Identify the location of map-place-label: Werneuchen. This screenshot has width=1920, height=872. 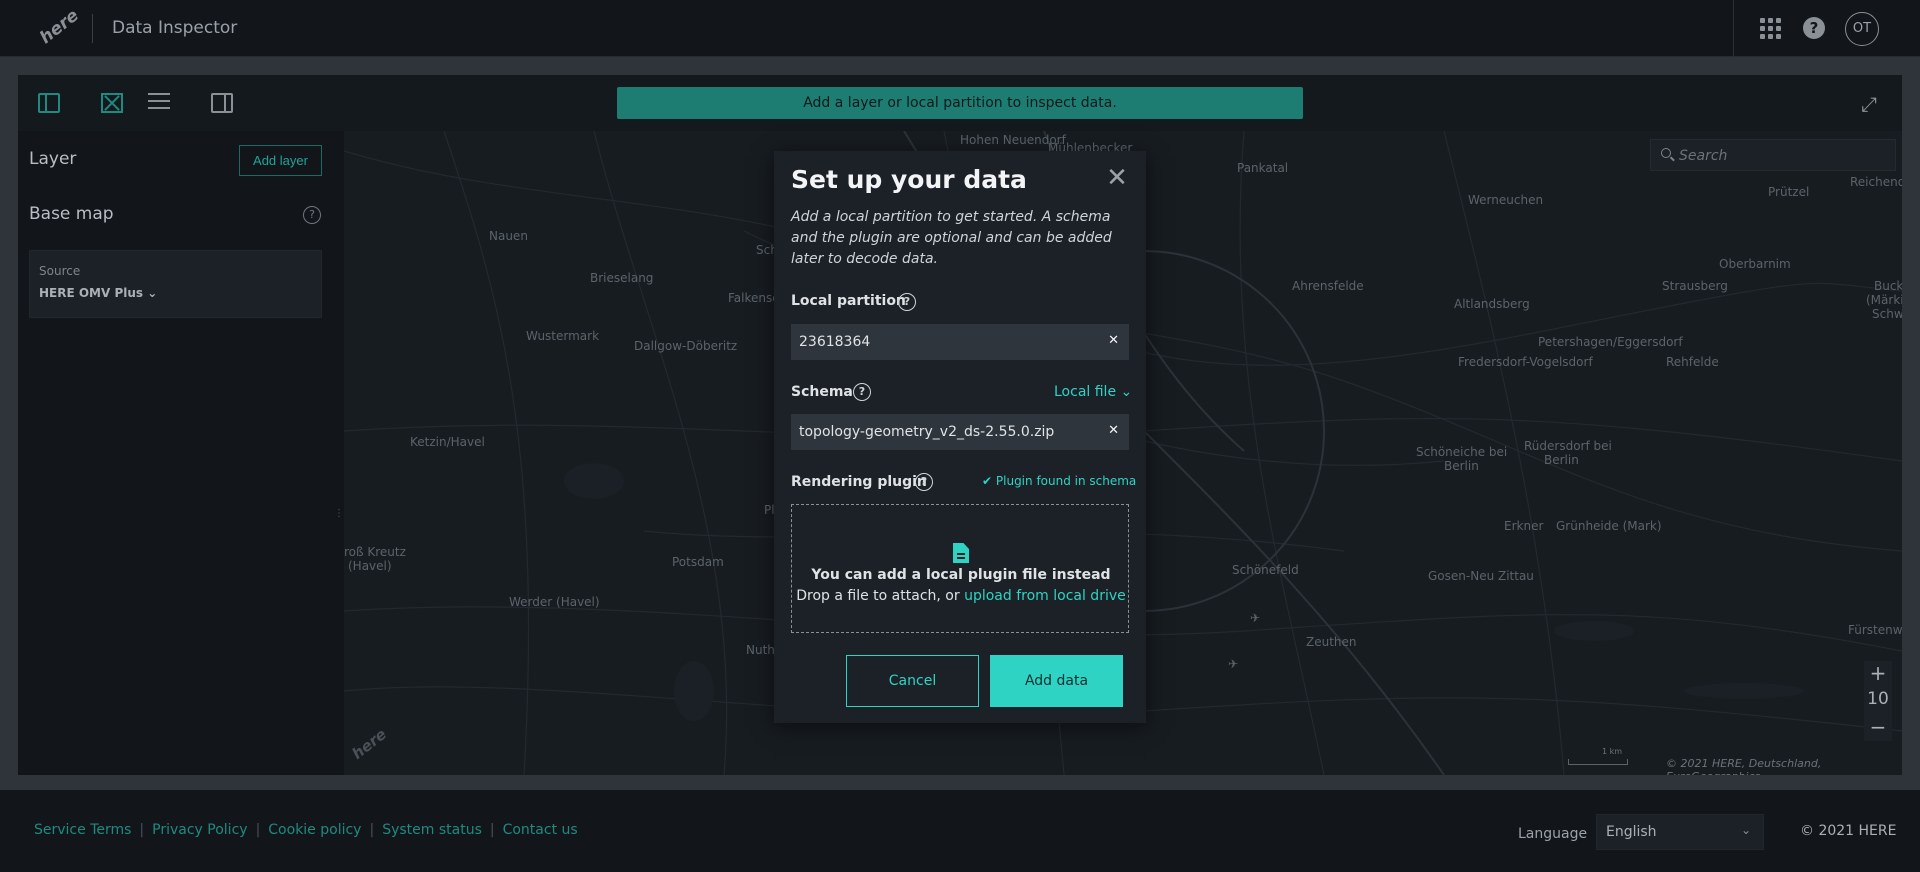
(1506, 200).